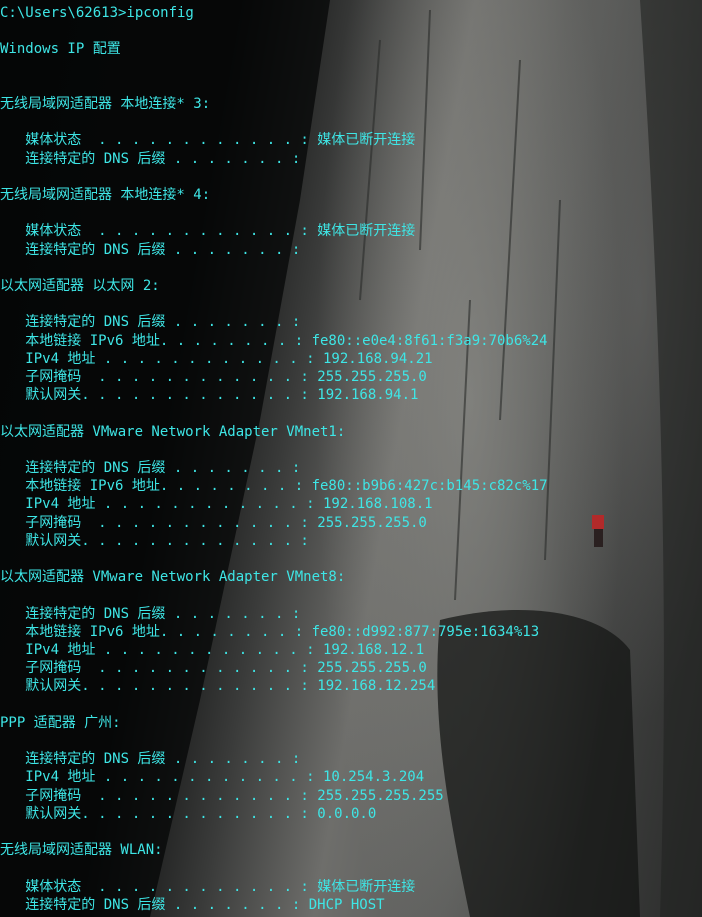 The image size is (702, 917). I want to click on console-line: C:\Users\62613>ipconfig, so click(97, 13).